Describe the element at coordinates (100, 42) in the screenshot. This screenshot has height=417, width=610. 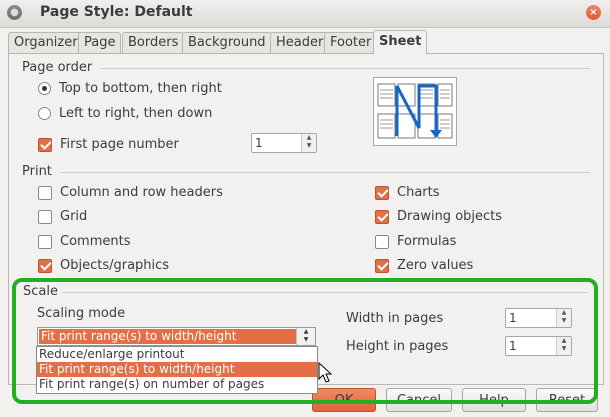
I see `tab-page: Page` at that location.